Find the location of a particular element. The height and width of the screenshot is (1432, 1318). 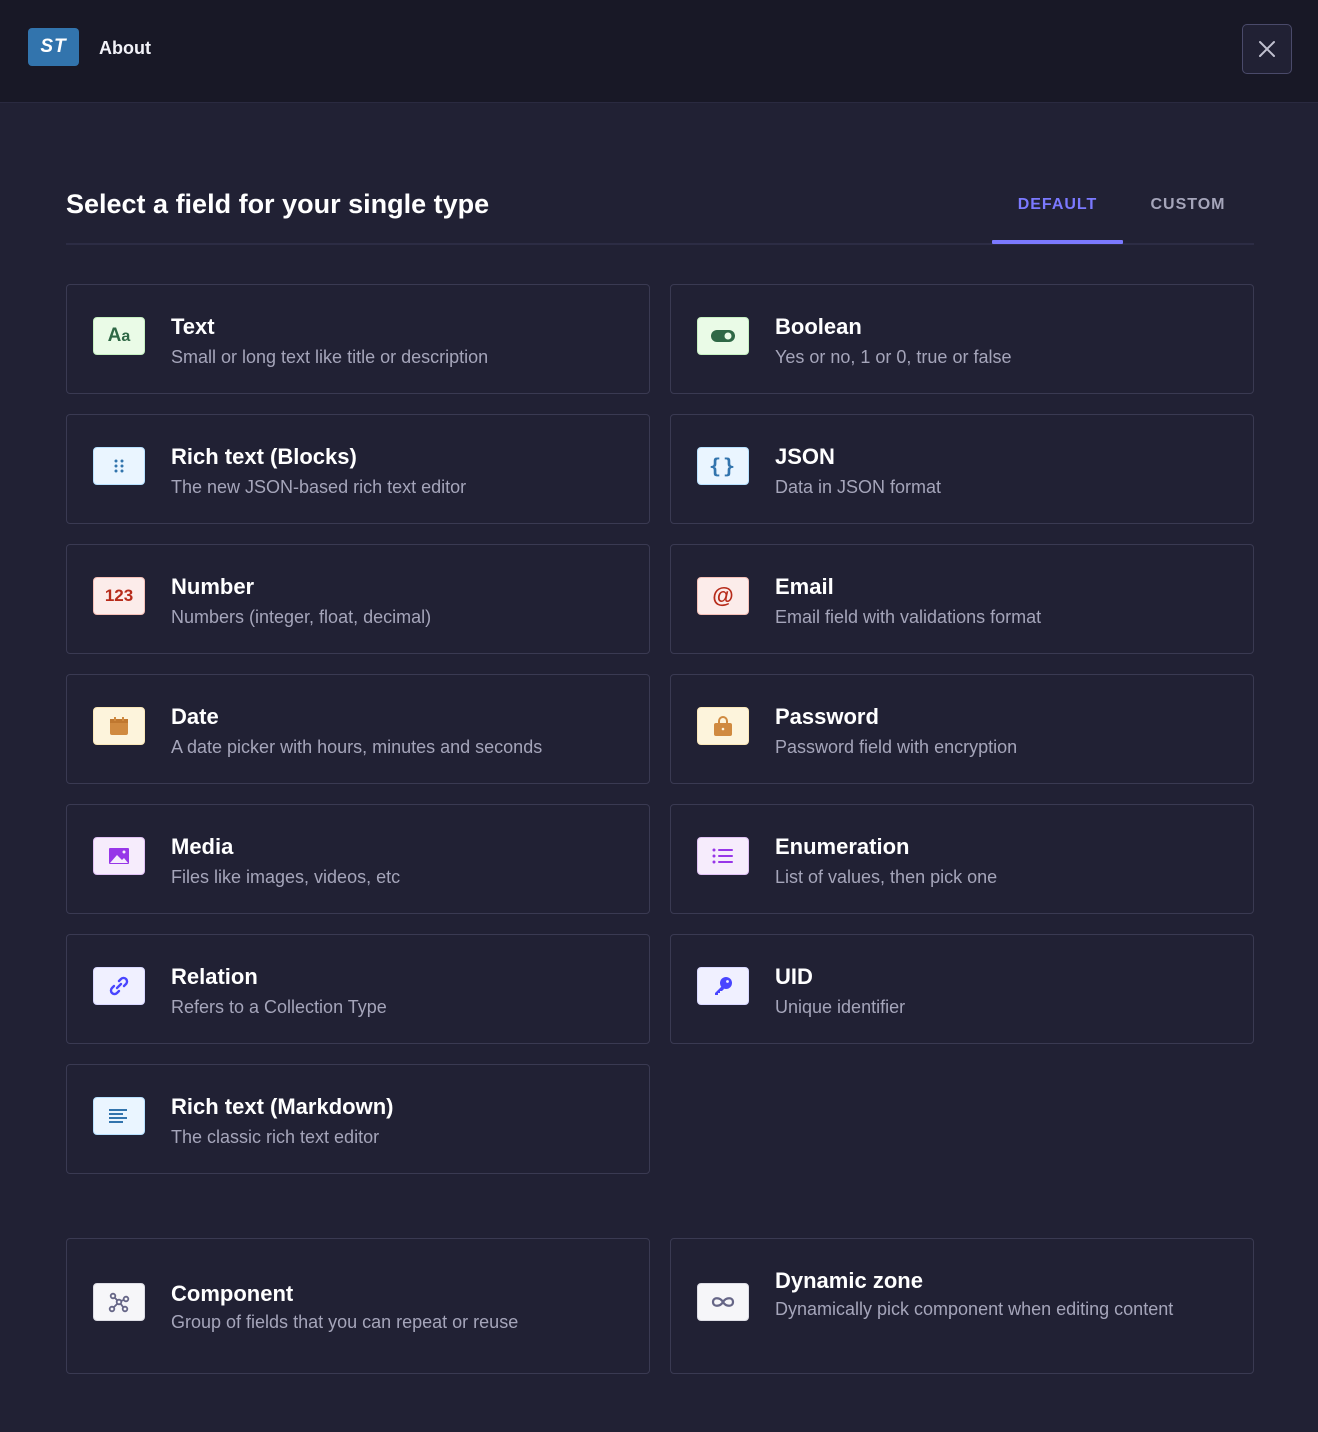

close-button is located at coordinates (1267, 49).